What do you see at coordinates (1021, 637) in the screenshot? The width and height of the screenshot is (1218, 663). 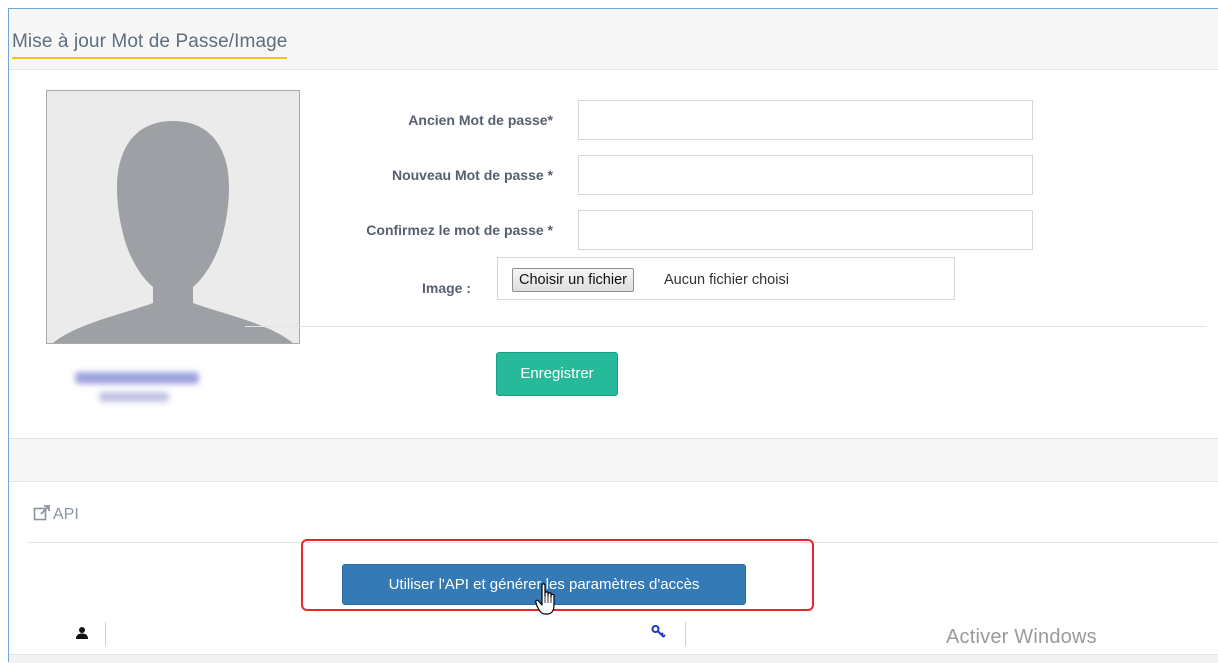 I see `activate-windows-watermark: Activer Windows` at bounding box center [1021, 637].